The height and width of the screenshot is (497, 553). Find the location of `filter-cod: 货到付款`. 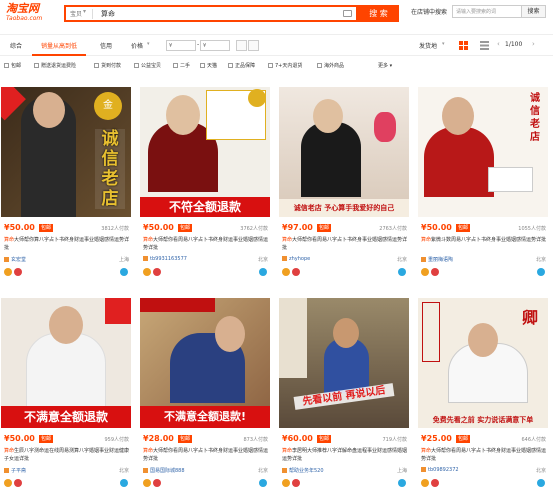

filter-cod: 货到付款 is located at coordinates (107, 65).